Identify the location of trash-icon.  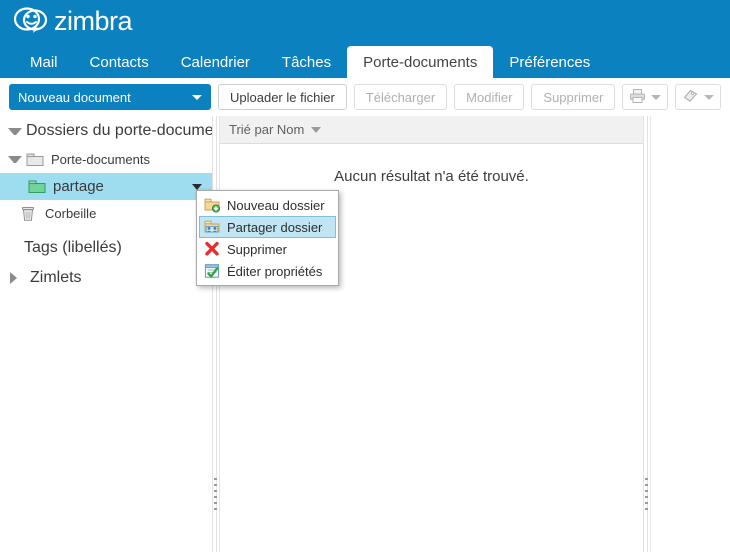
(29, 213).